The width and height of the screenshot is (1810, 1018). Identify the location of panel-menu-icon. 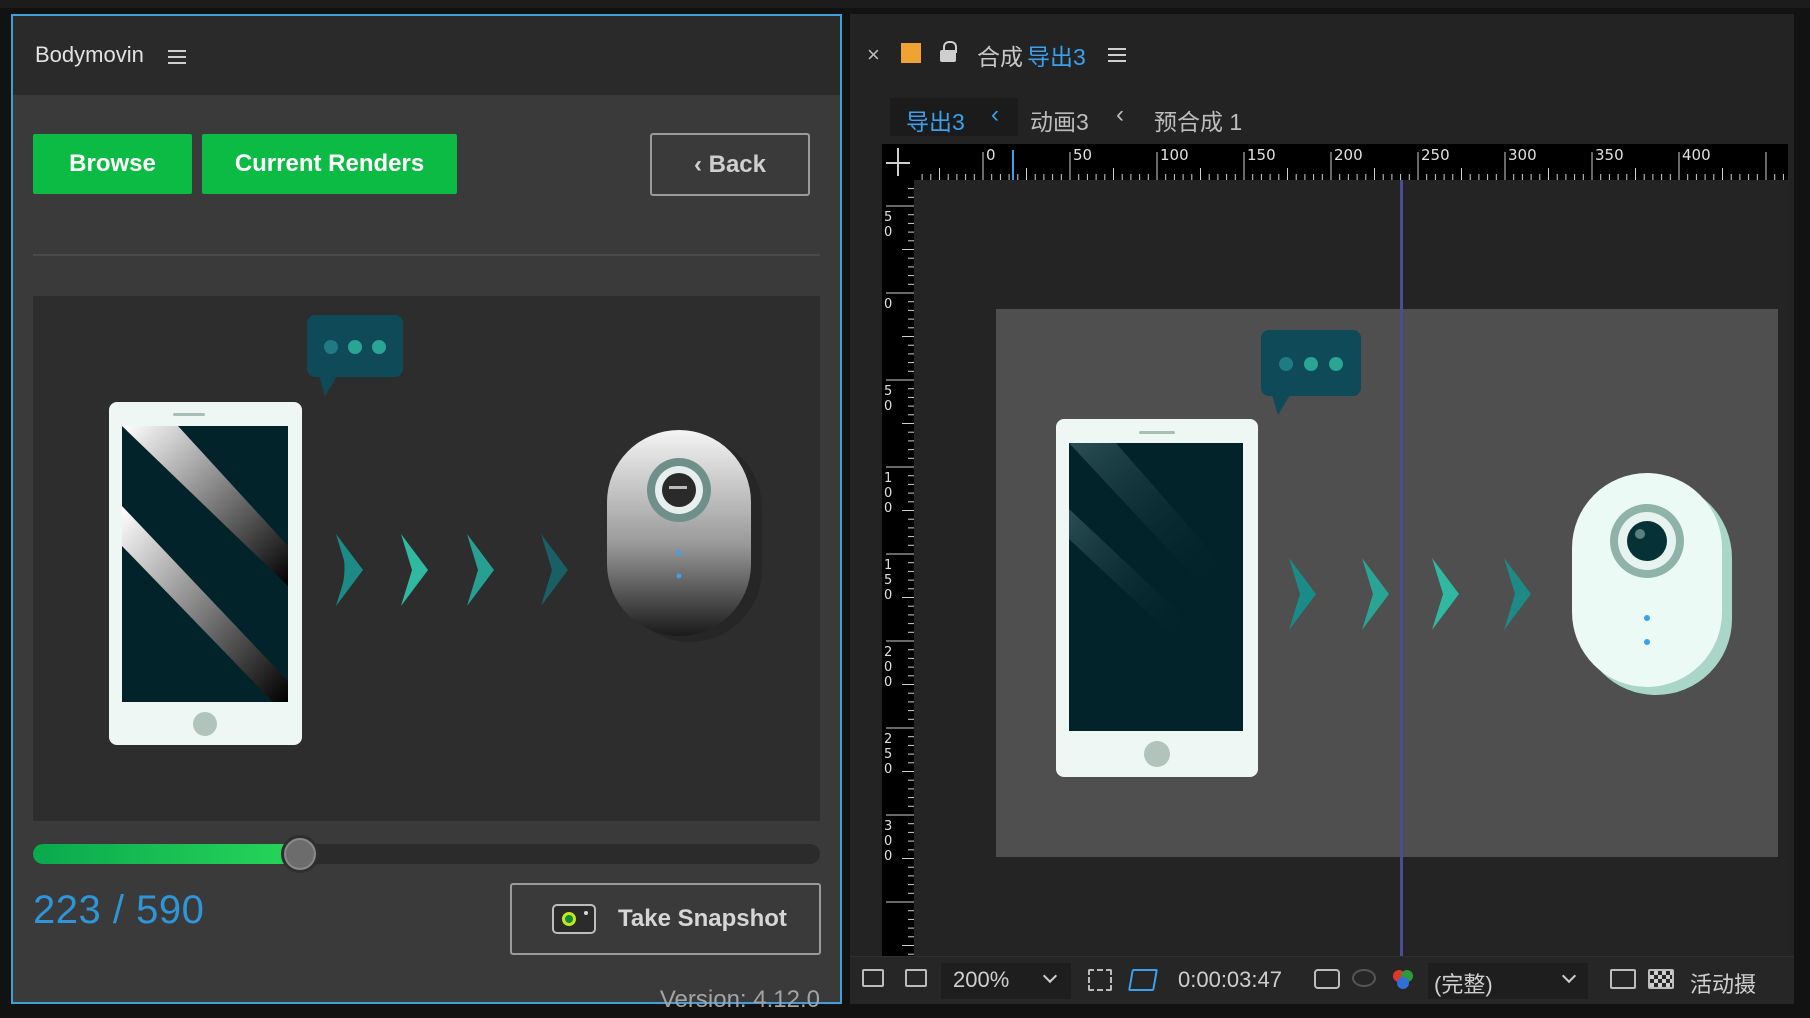
(177, 57).